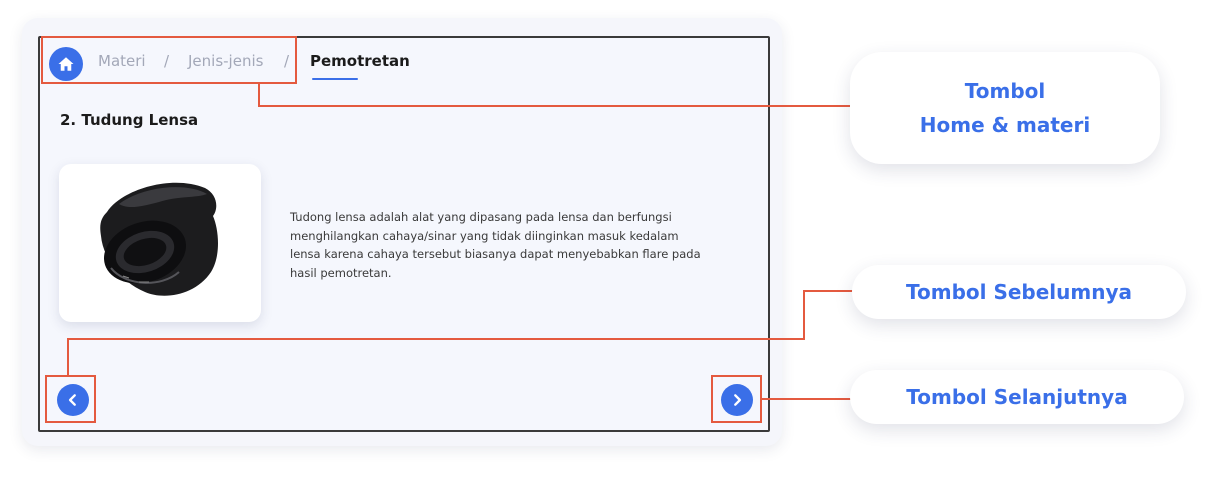  What do you see at coordinates (169, 60) in the screenshot?
I see `highlight-breadcrumb` at bounding box center [169, 60].